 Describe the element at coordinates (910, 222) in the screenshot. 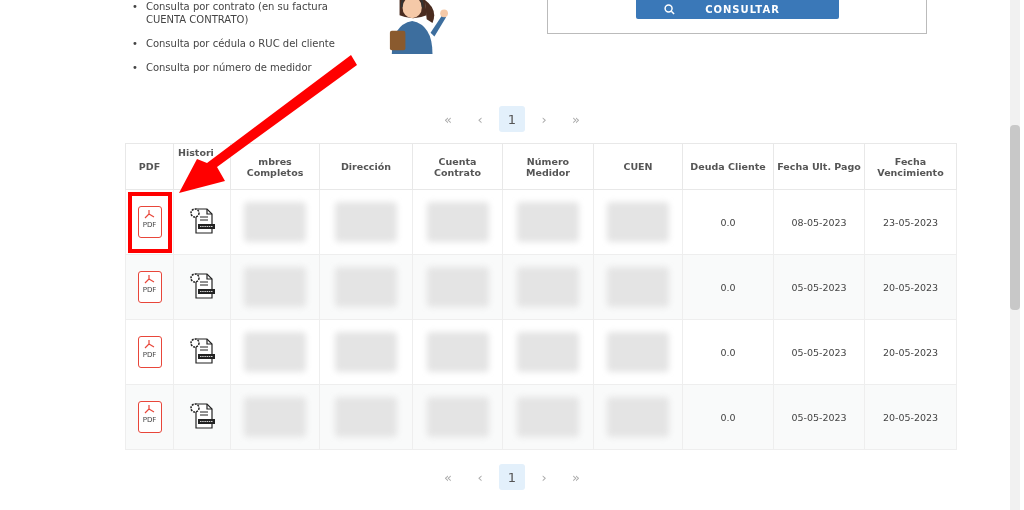

I see `table-cell: 23-05-2023` at that location.